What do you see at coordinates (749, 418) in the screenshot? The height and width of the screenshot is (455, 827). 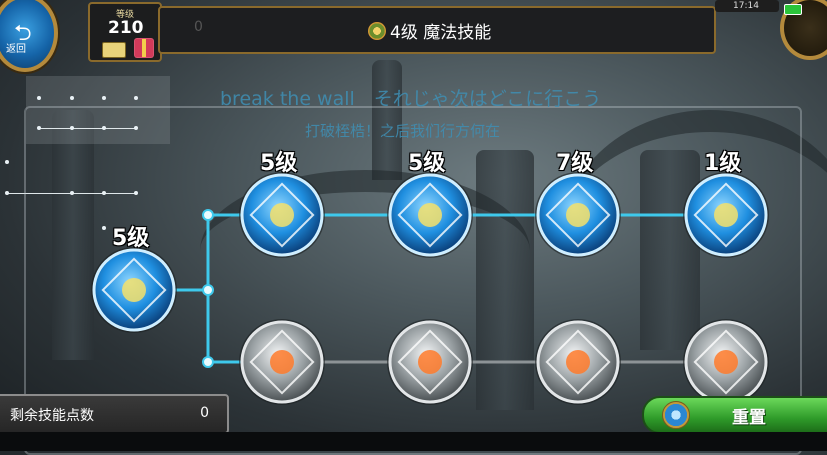 I see `reset-label: 重置` at bounding box center [749, 418].